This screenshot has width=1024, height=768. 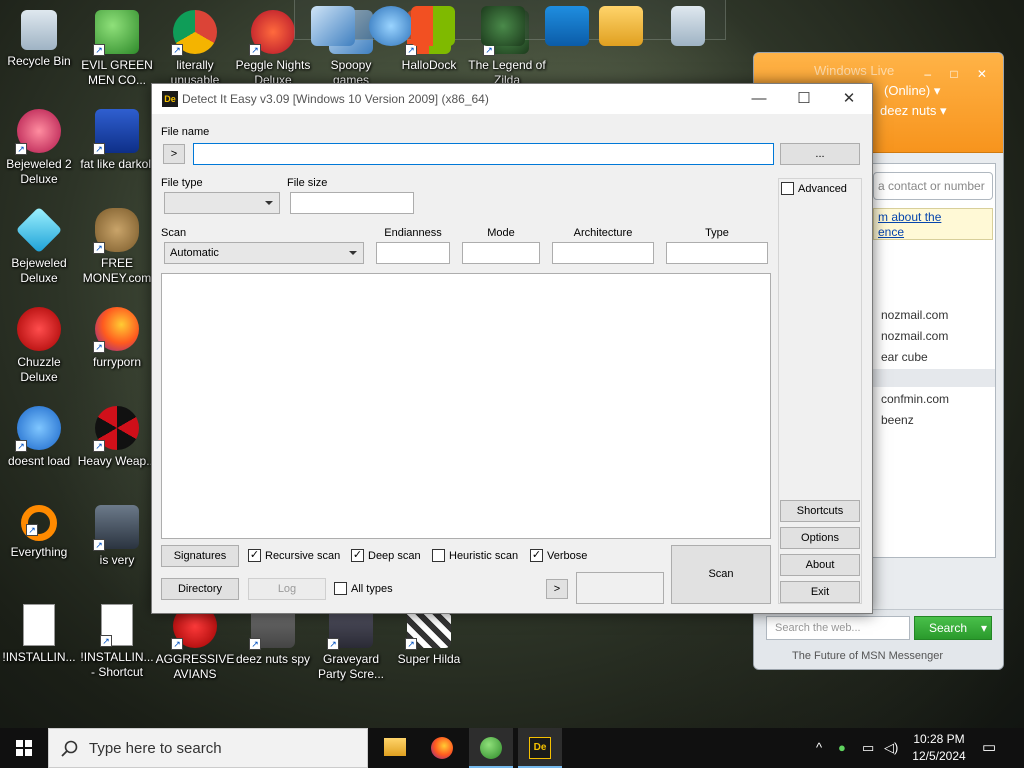 I want to click on deep-scan-checkbox: ✓ Deep scan, so click(x=386, y=556).